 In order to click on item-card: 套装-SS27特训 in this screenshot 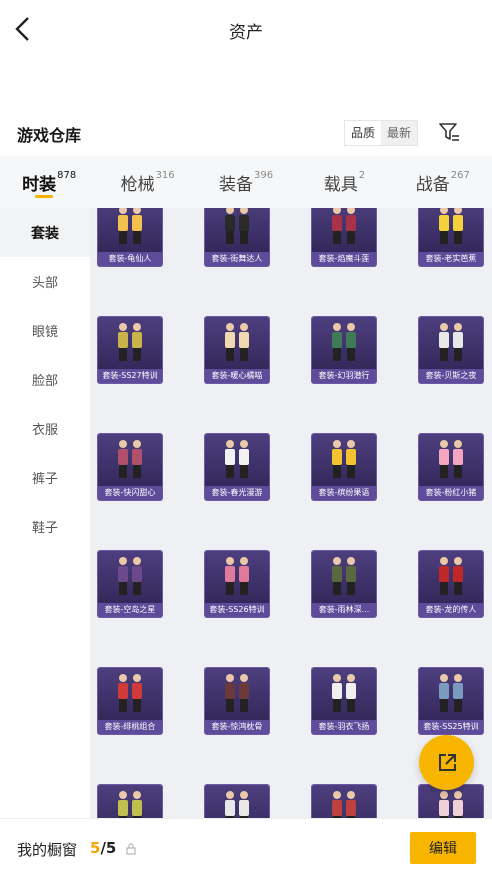, I will do `click(130, 350)`.